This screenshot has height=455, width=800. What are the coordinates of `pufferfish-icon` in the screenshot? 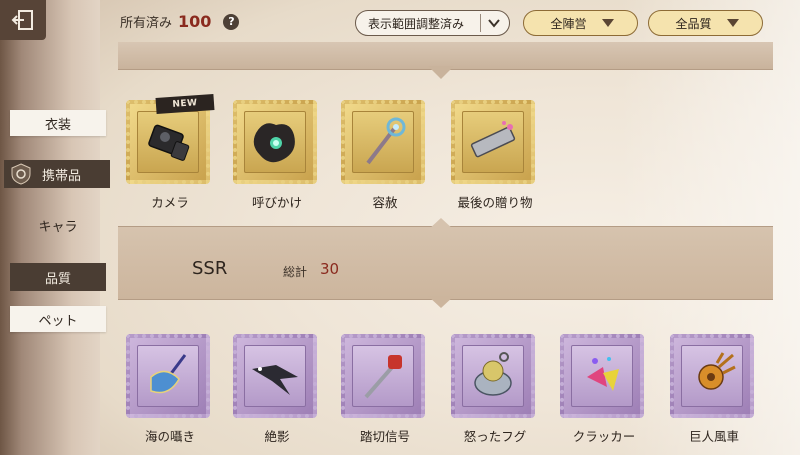 It's located at (493, 374).